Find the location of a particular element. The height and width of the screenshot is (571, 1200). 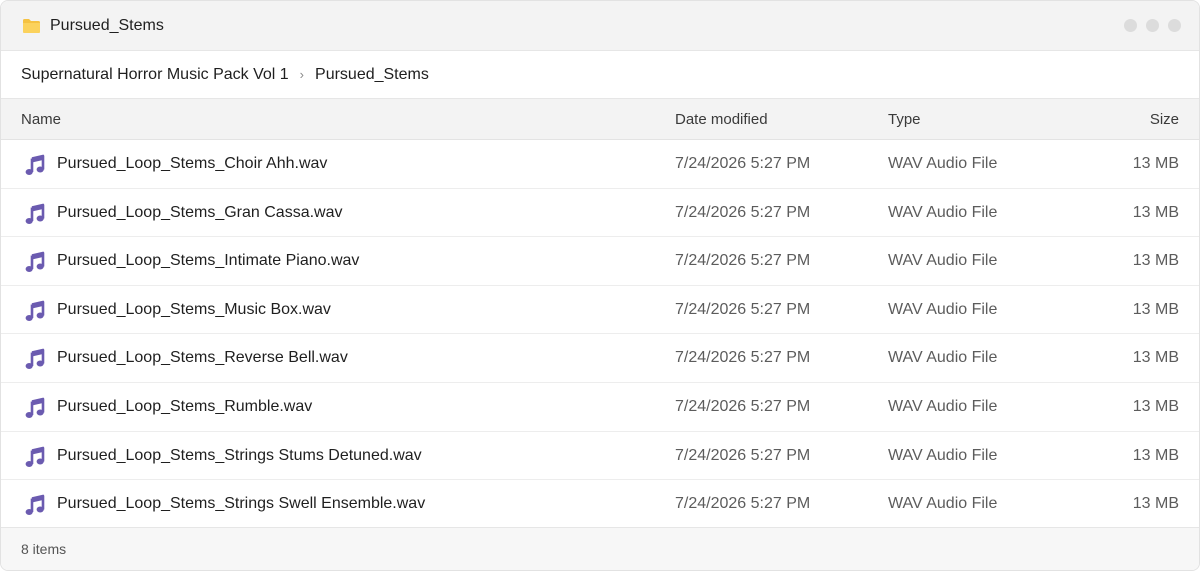

column-header-type: Type is located at coordinates (904, 119).